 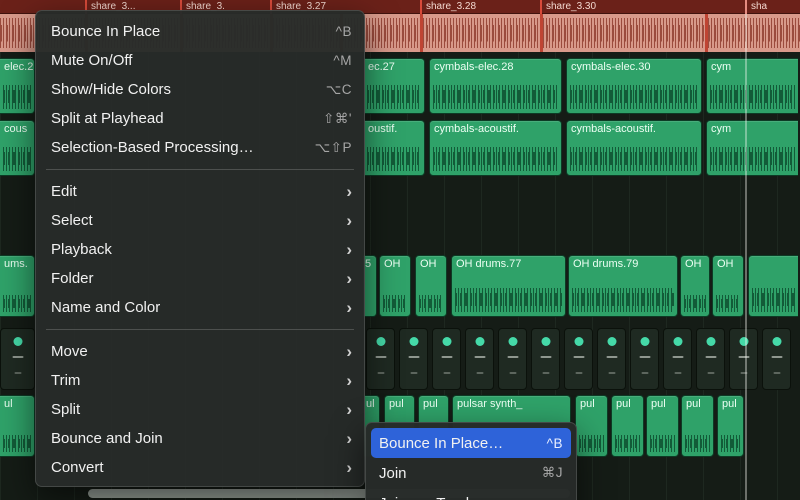 I want to click on menu-item-shortcut: ^B, so click(x=343, y=31).